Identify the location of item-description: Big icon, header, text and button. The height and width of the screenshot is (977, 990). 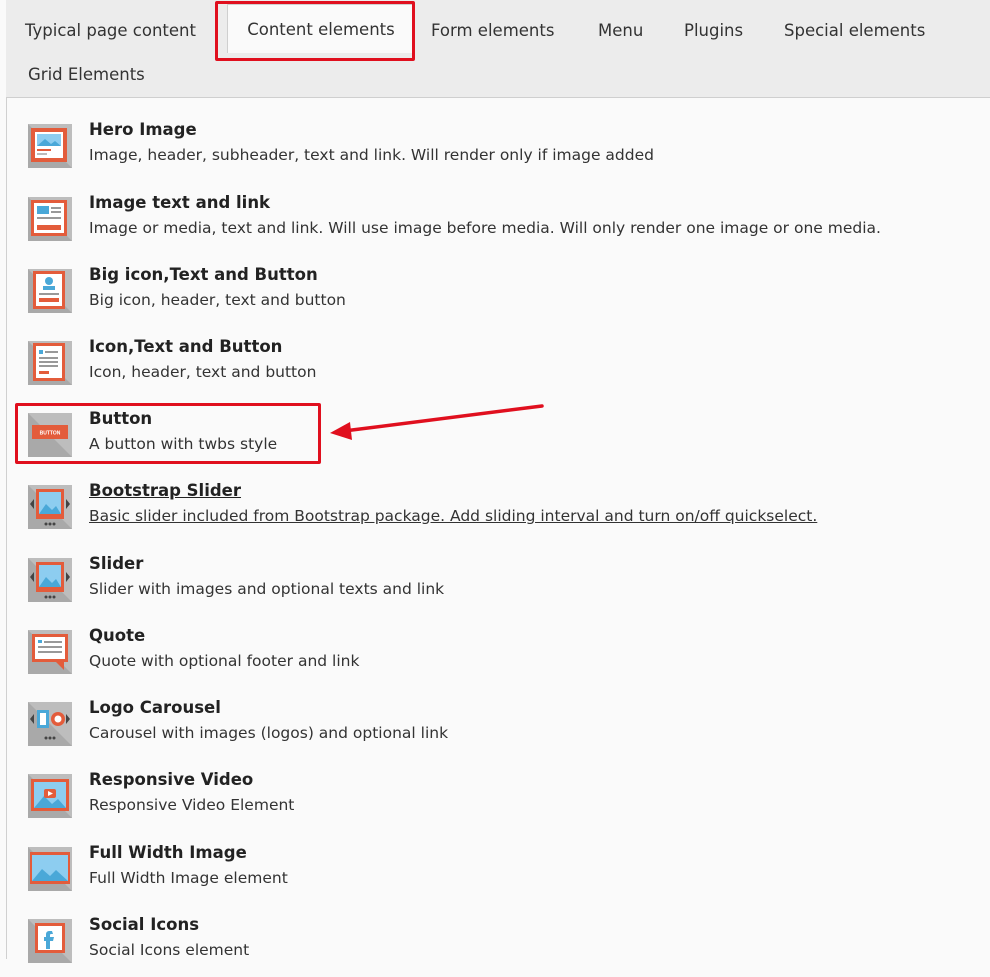
(217, 300).